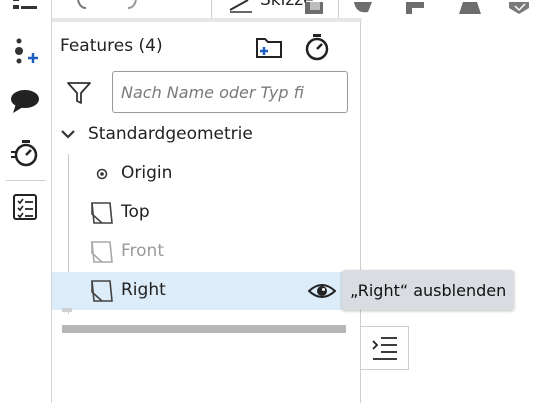 This screenshot has width=551, height=403. I want to click on page-title: Features (4), so click(111, 46).